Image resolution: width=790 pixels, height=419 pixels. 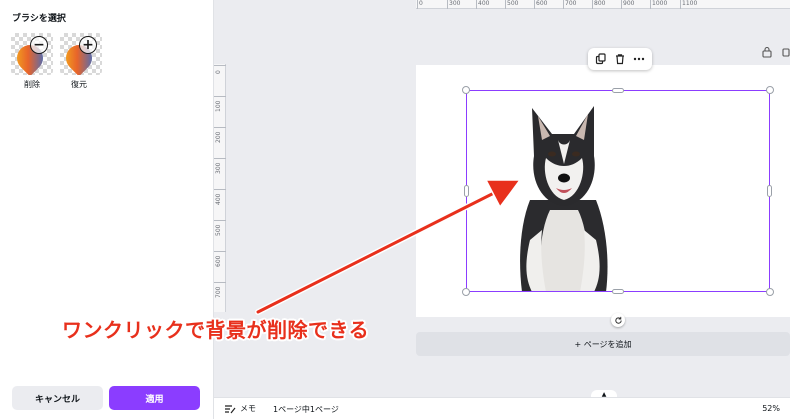 What do you see at coordinates (230, 408) in the screenshot?
I see `notes-icon` at bounding box center [230, 408].